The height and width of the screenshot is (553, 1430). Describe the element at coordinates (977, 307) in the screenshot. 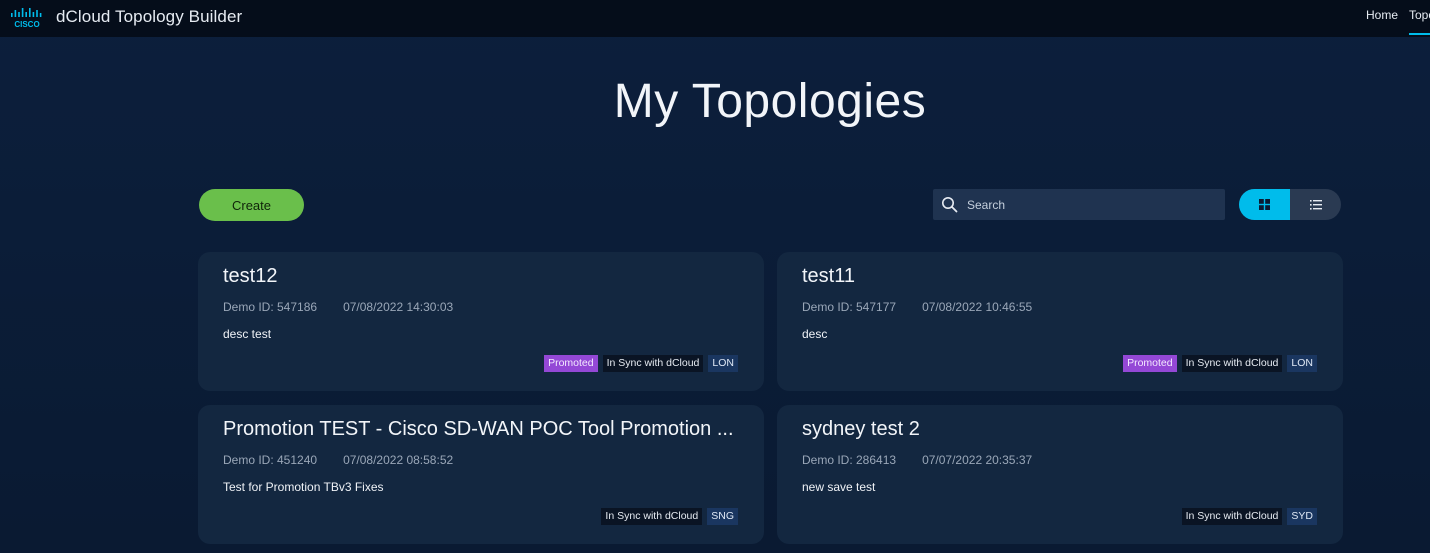

I see `card-date: 07/08/2022 10:46:55` at that location.